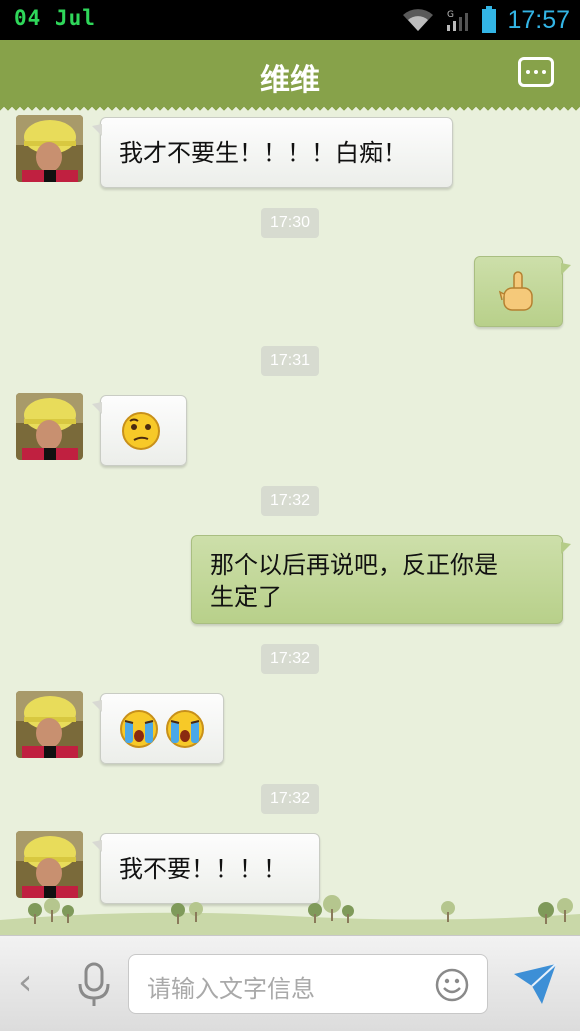 The image size is (580, 1031). I want to click on chat-header: 维维, so click(290, 76).